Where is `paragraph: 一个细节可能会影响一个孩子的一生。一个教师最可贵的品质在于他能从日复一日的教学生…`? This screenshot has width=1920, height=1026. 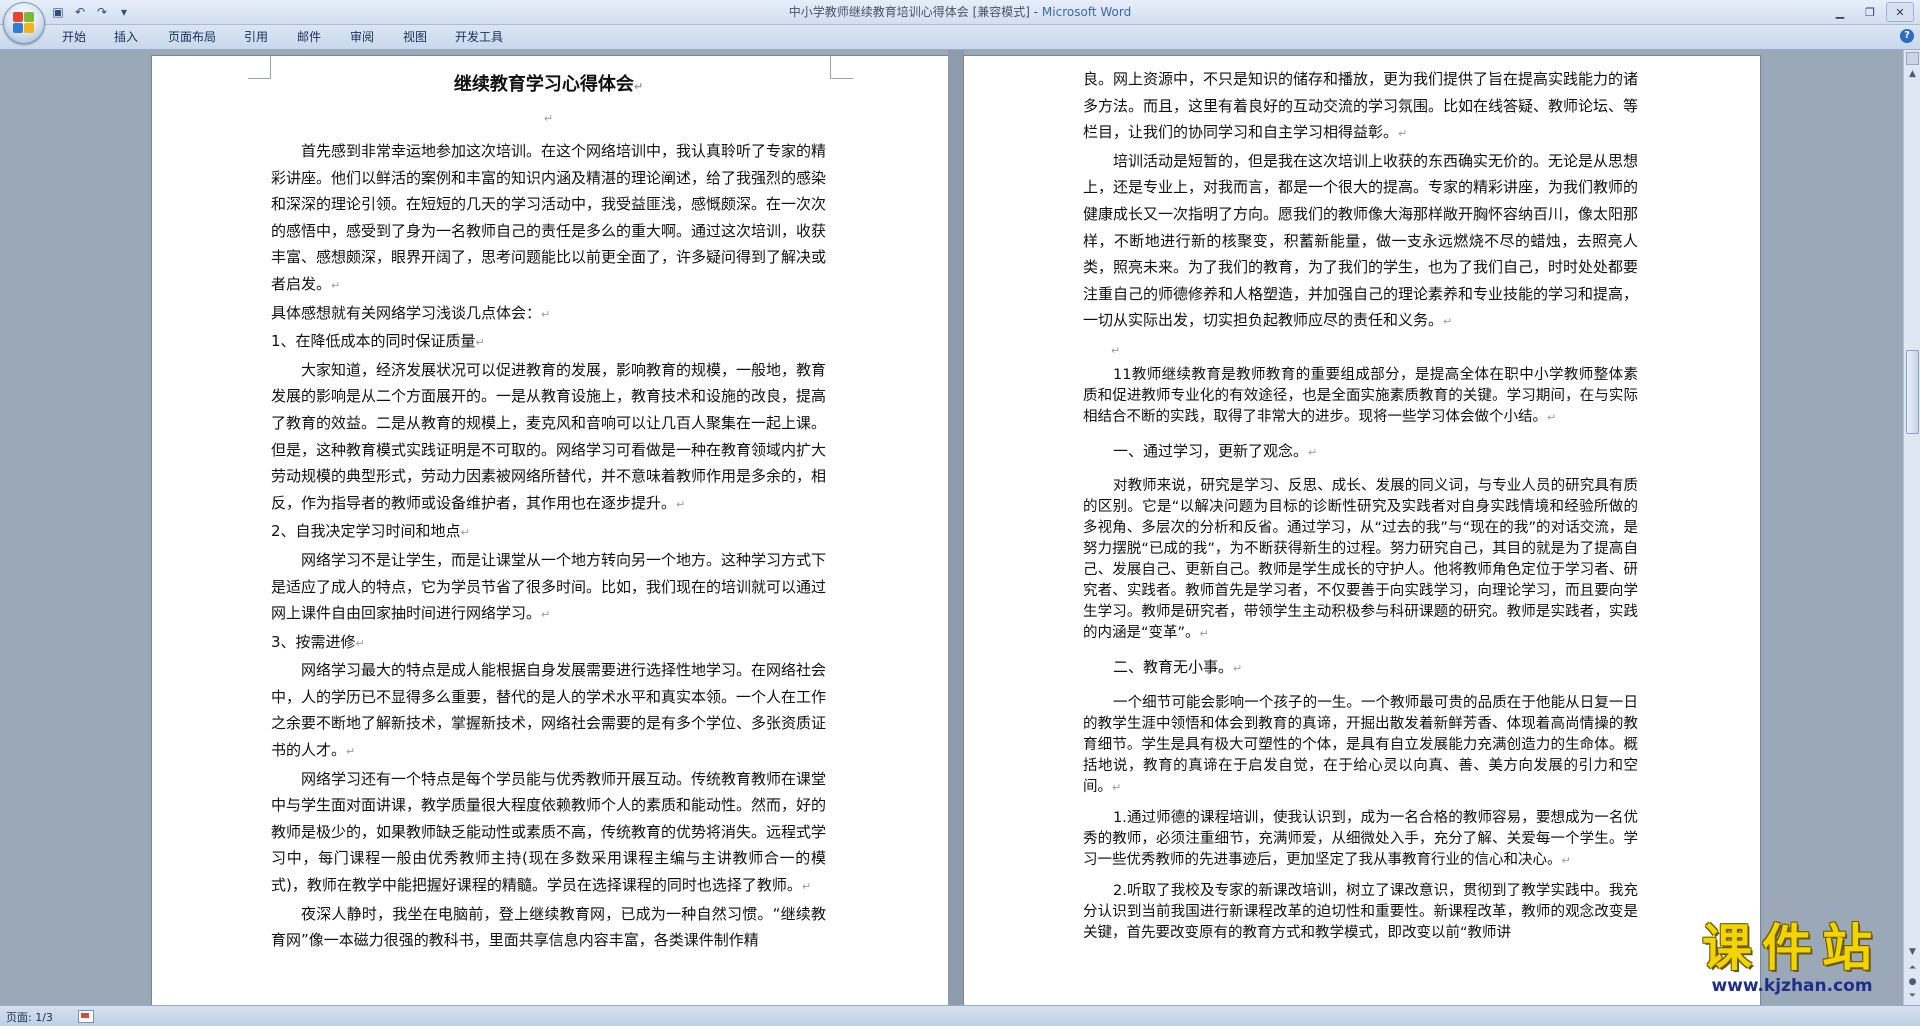 paragraph: 一个细节可能会影响一个孩子的一生。一个教师最可贵的品质在于他能从日复一日的教学生… is located at coordinates (1360, 744).